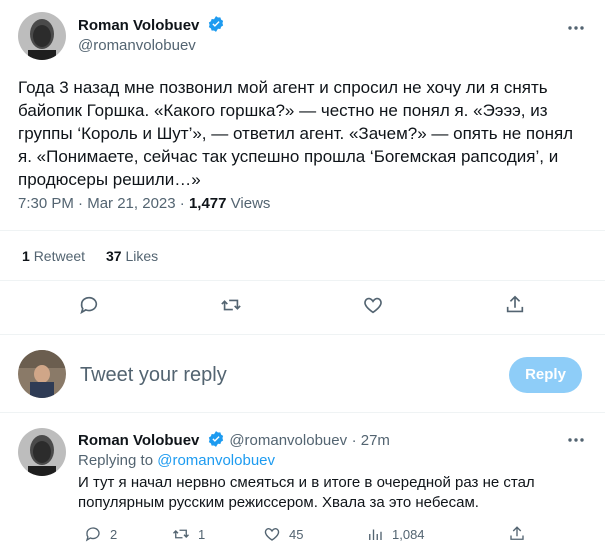 This screenshot has width=605, height=555. I want to click on likes-count: 45, so click(296, 534).